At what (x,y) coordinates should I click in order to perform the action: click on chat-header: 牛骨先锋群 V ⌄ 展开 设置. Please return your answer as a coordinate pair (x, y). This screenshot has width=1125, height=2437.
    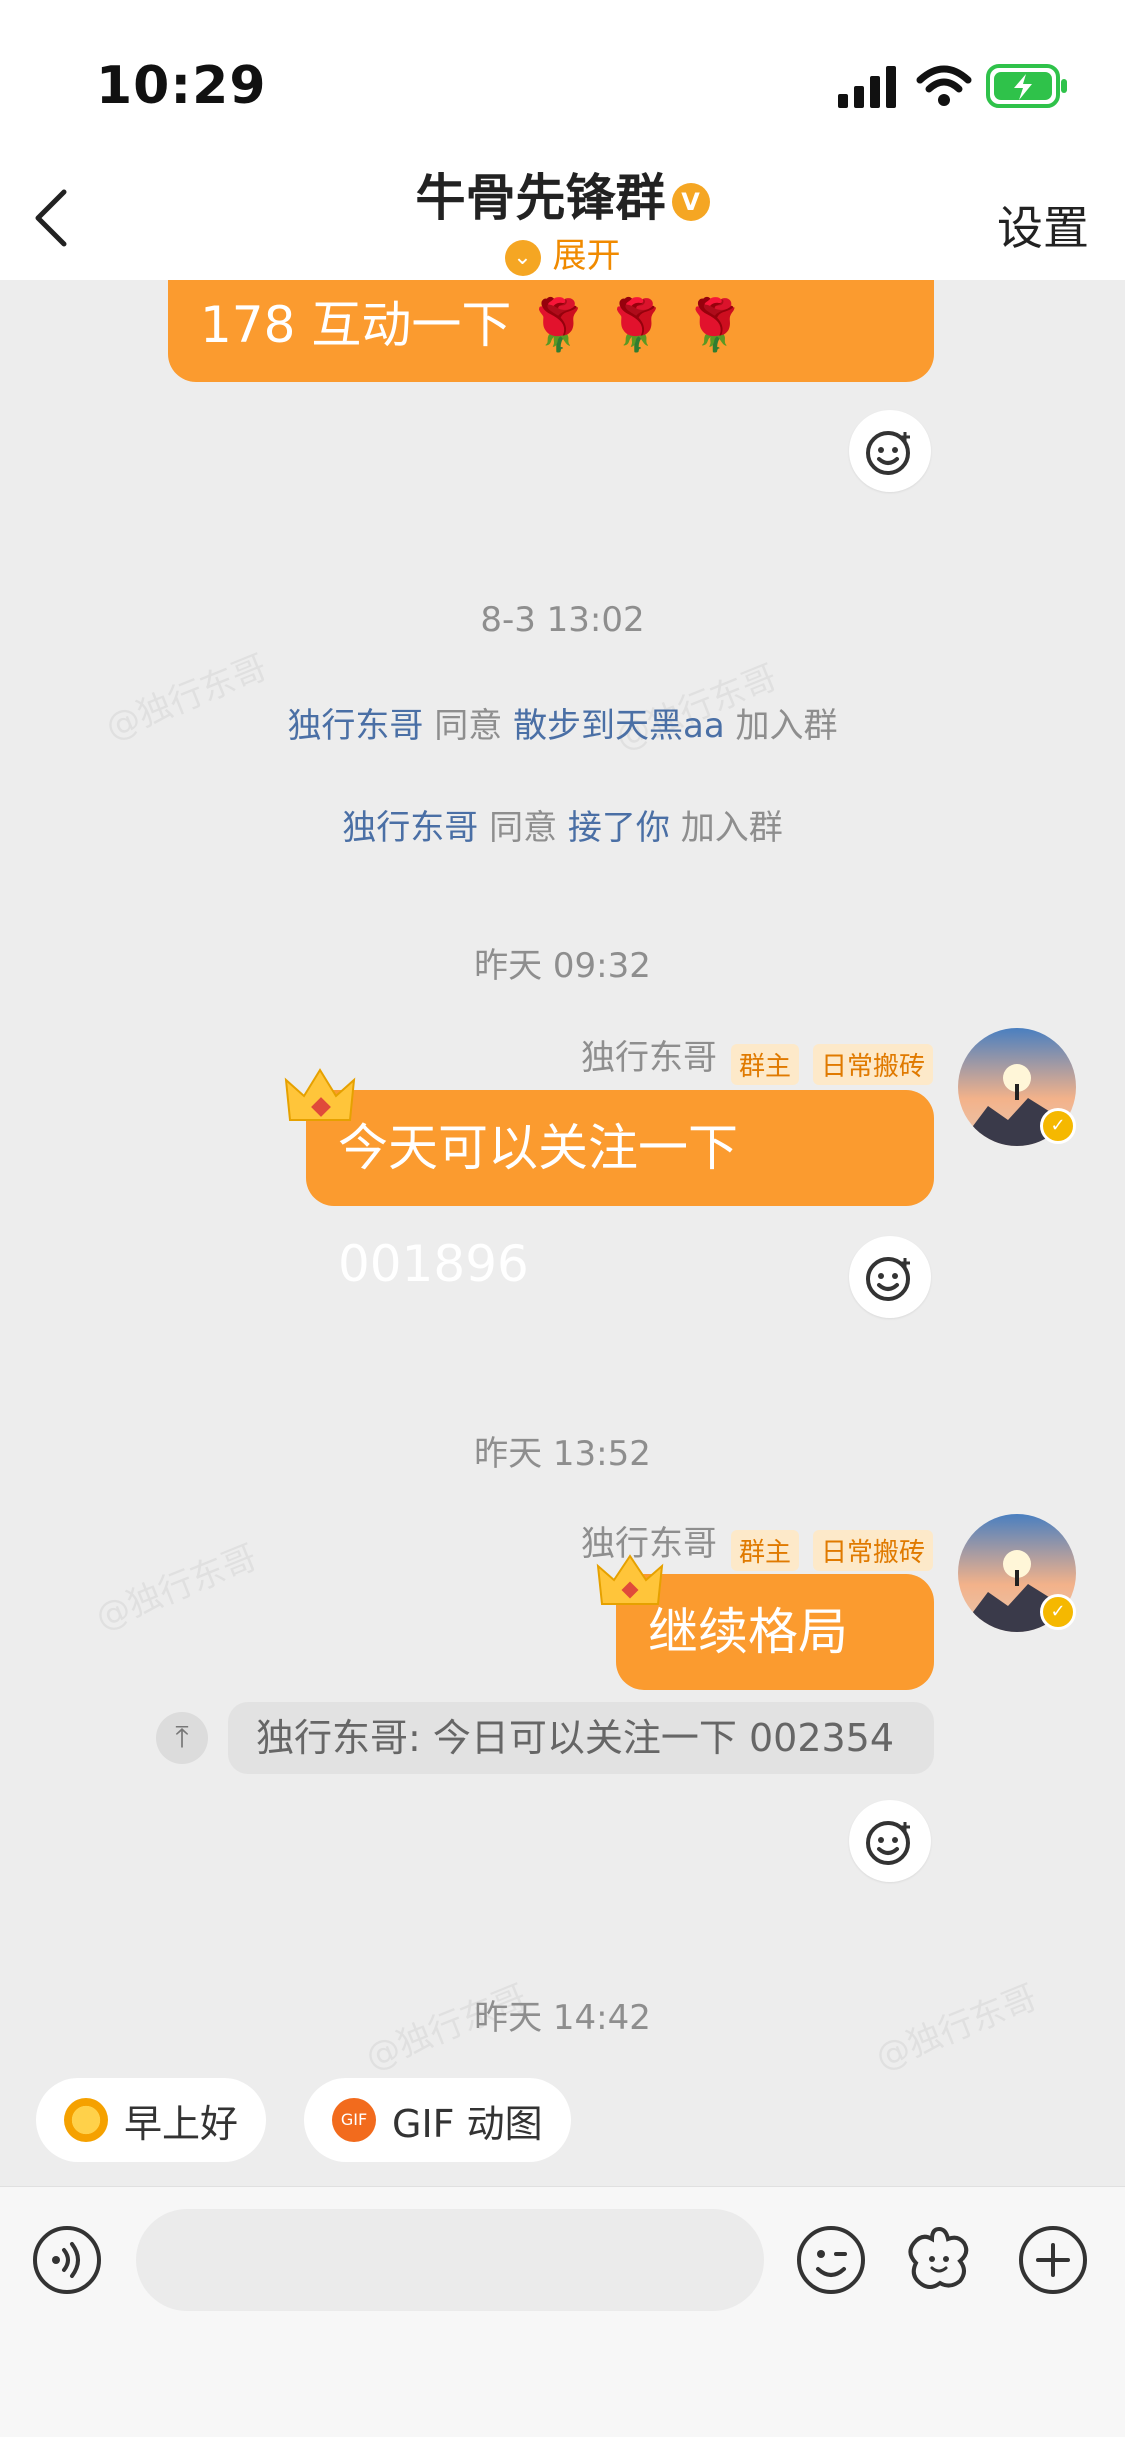
    Looking at the image, I should click on (562, 215).